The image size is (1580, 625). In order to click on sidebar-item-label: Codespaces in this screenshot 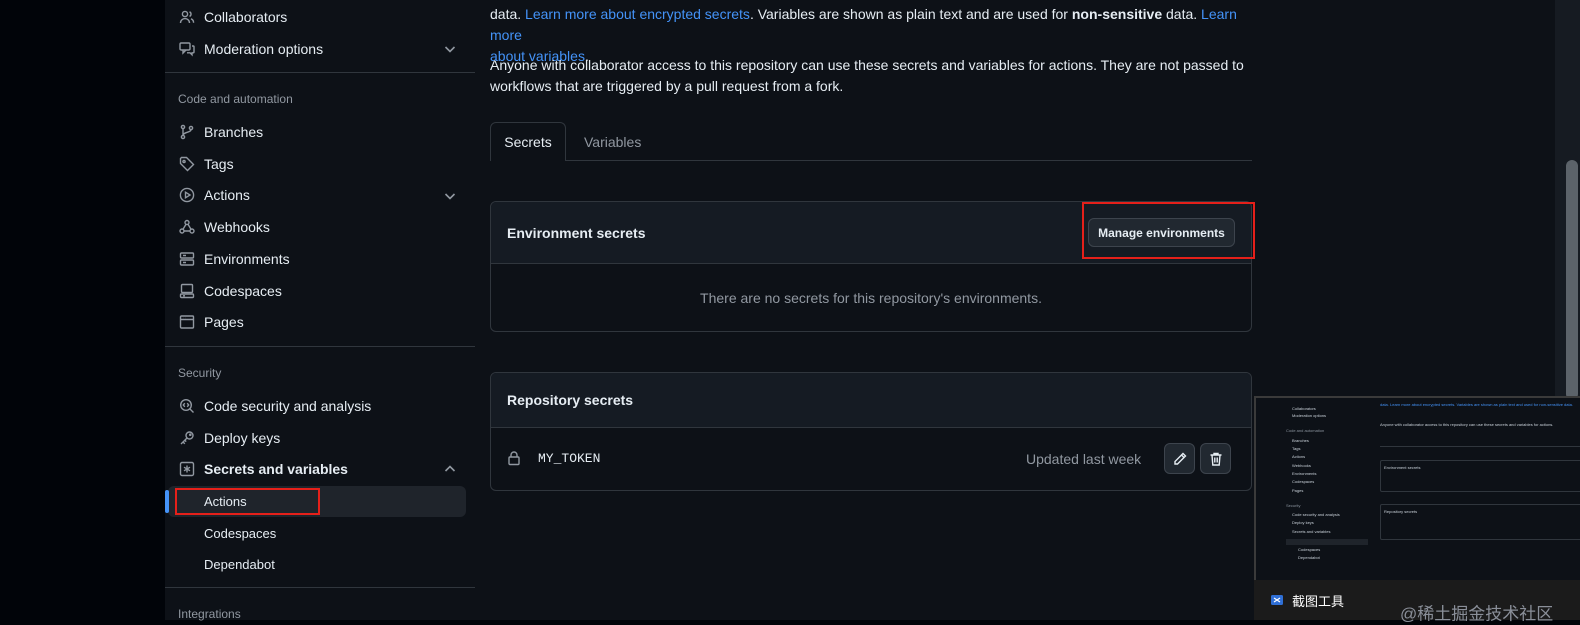, I will do `click(243, 291)`.